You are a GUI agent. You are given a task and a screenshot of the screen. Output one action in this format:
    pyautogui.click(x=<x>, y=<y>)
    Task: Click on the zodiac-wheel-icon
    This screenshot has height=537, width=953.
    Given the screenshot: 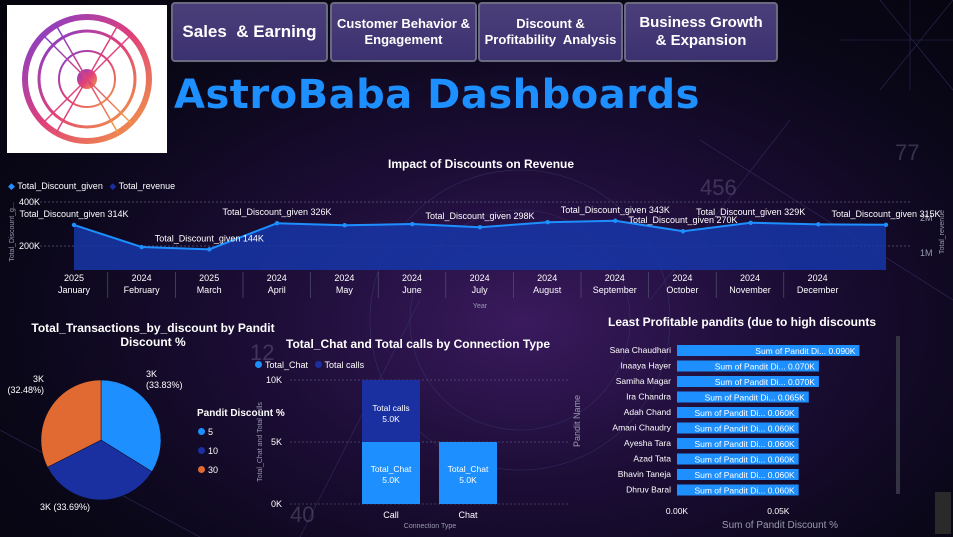 What is the action you would take?
    pyautogui.click(x=87, y=79)
    